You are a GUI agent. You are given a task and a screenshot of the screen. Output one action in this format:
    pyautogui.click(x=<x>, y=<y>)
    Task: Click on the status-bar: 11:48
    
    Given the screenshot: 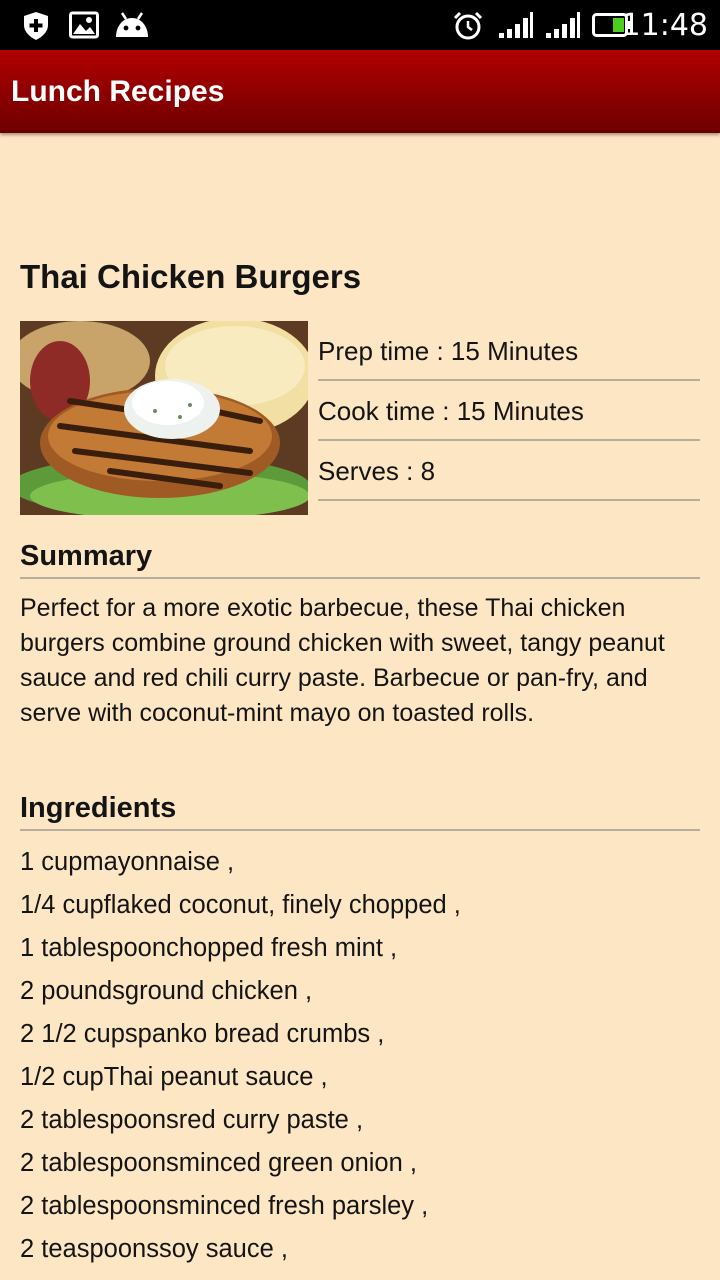 What is the action you would take?
    pyautogui.click(x=360, y=25)
    